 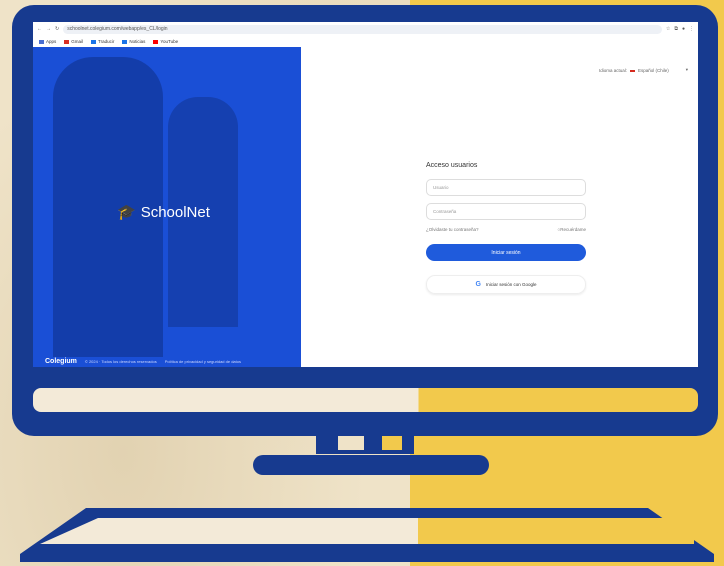 I want to click on back-icon: ←, so click(x=39, y=29).